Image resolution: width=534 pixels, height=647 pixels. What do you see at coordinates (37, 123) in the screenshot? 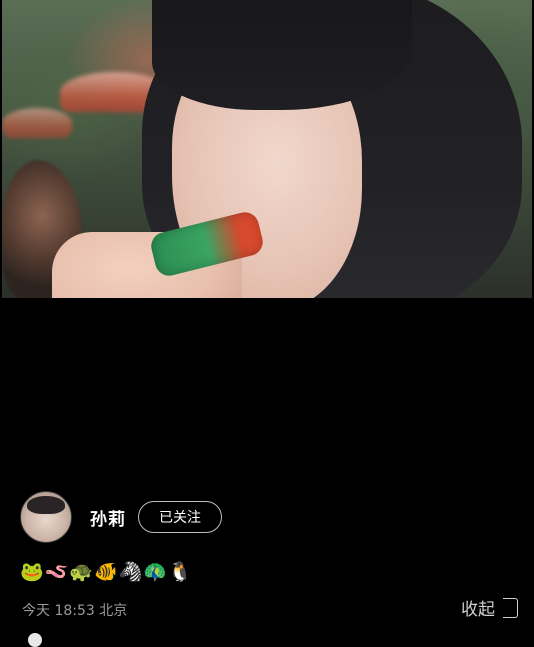
I see `background-umbrella` at bounding box center [37, 123].